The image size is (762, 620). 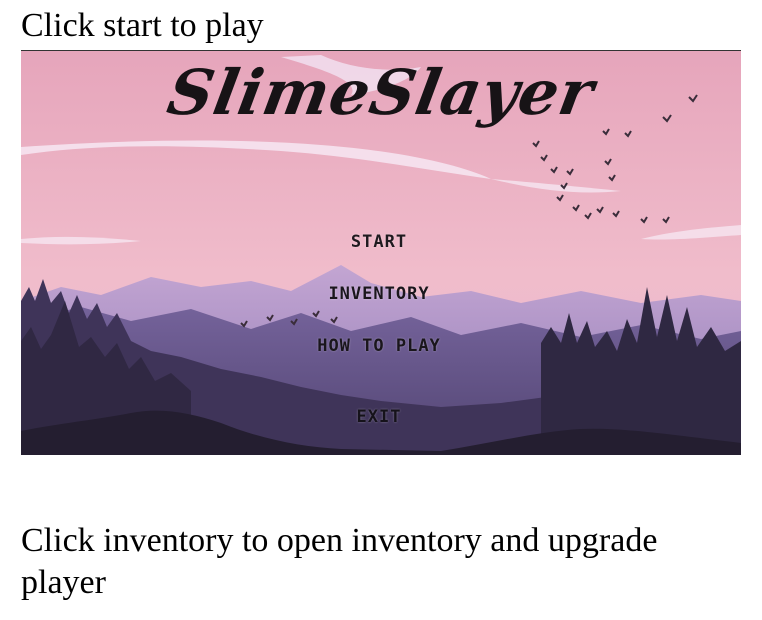 What do you see at coordinates (379, 294) in the screenshot?
I see `inventory-button: INVENTORY` at bounding box center [379, 294].